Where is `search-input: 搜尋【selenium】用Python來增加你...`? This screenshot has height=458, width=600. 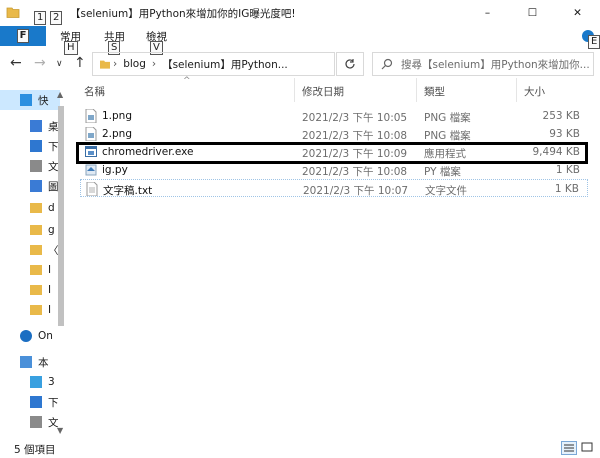 search-input: 搜尋【selenium】用Python來增加你... is located at coordinates (483, 64).